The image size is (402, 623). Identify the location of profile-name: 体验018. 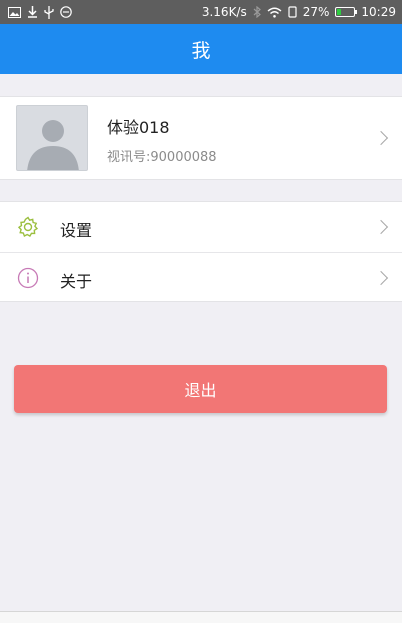
(138, 127).